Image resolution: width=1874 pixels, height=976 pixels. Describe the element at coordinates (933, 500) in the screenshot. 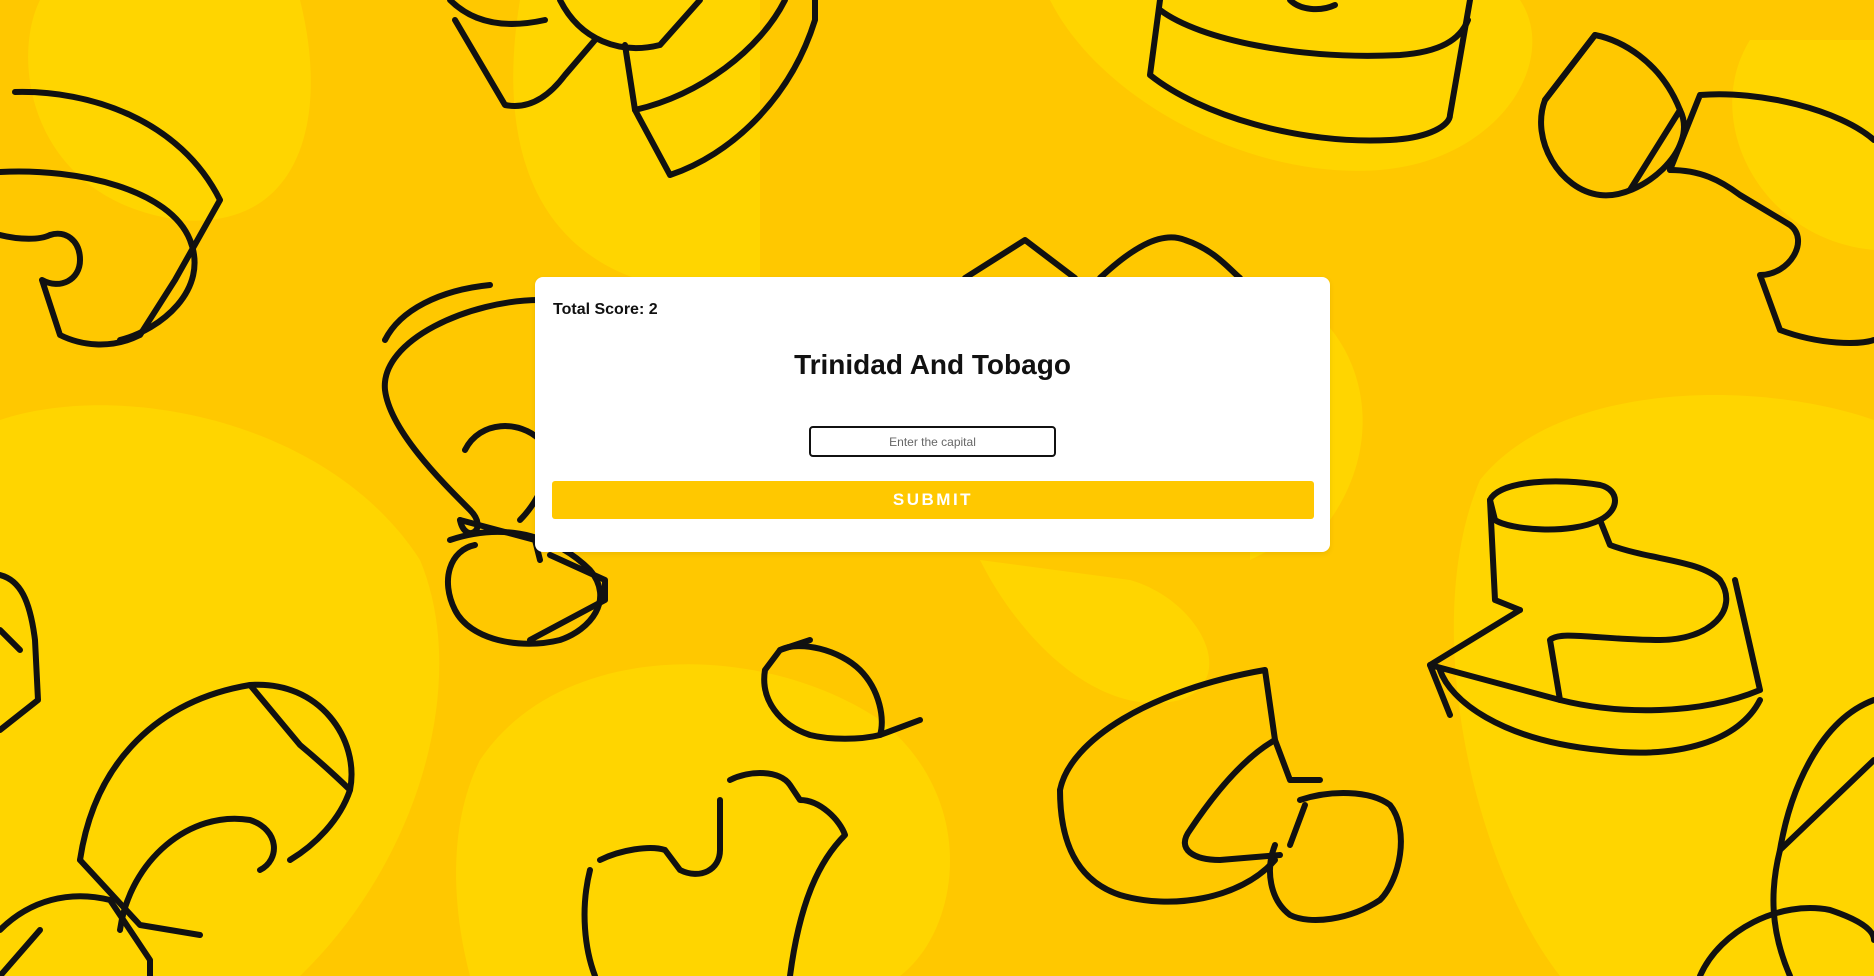

I see `submit-button: SUBMIT` at that location.